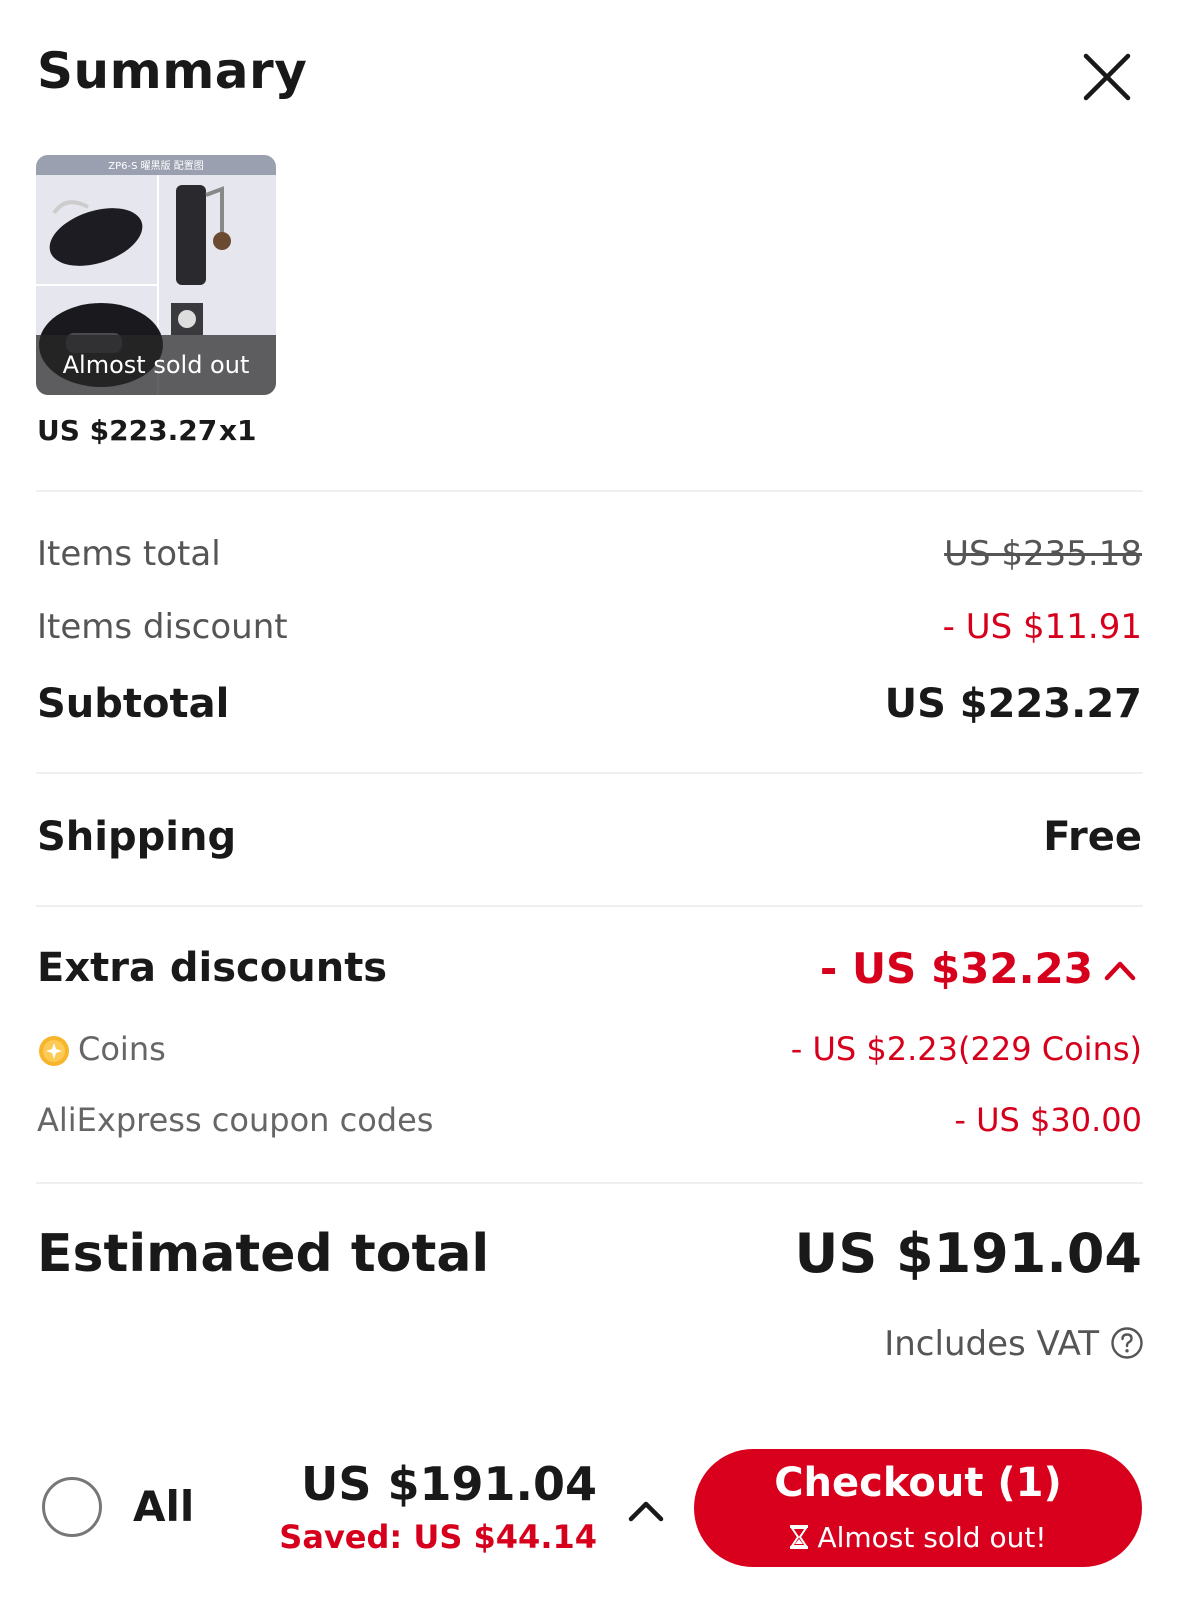 The image size is (1179, 1603). What do you see at coordinates (966, 1049) in the screenshot?
I see `coins-value: - US $2.23(229 Coins)` at bounding box center [966, 1049].